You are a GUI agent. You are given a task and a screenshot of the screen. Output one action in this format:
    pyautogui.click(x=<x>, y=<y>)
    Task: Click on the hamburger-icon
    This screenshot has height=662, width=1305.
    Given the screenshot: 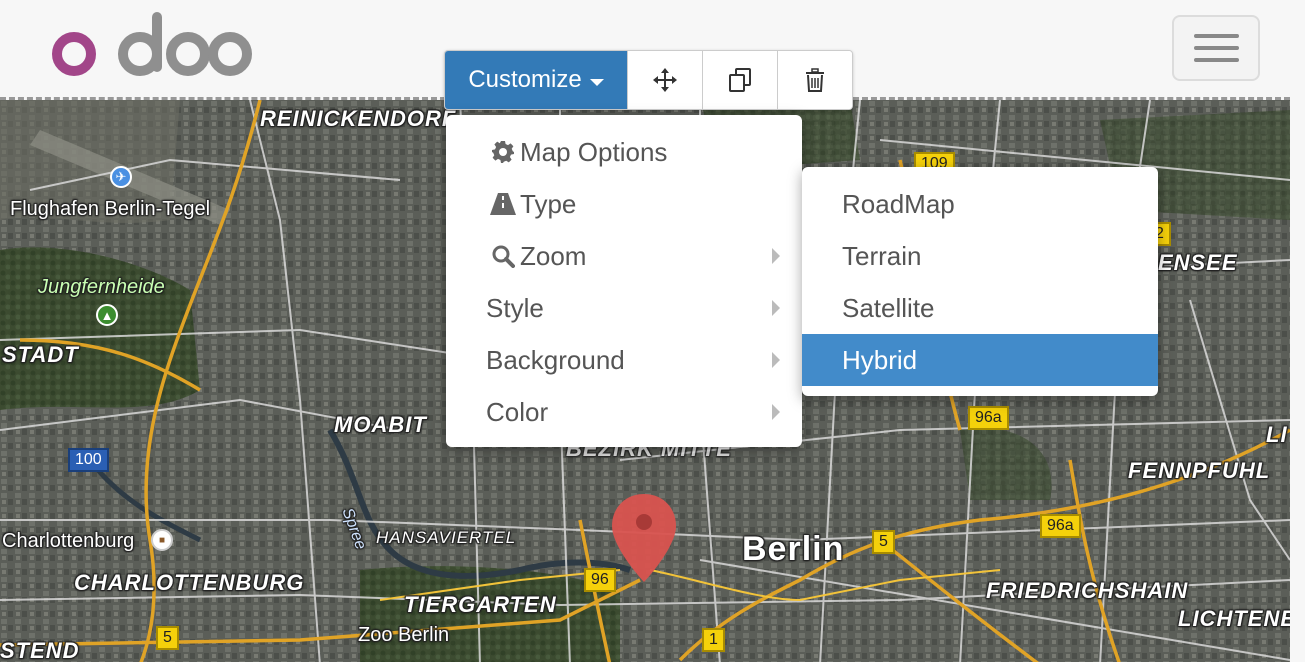 What is the action you would take?
    pyautogui.click(x=1216, y=36)
    